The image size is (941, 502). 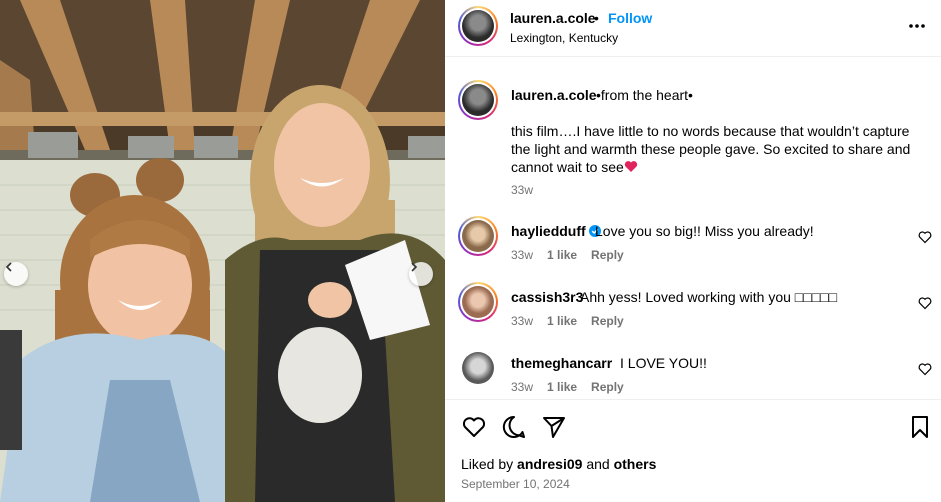 I want to click on chevron-left-icon, so click(x=8, y=267).